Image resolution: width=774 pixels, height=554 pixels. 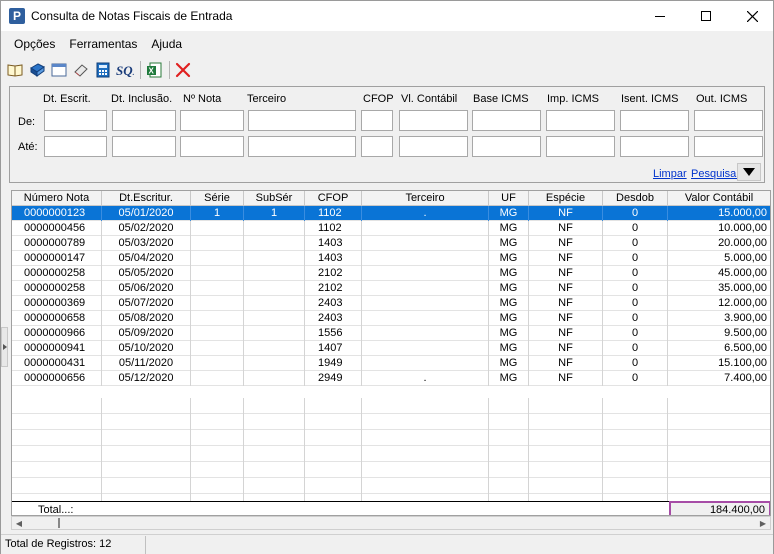 What do you see at coordinates (509, 198) in the screenshot?
I see `header-uf: UF` at bounding box center [509, 198].